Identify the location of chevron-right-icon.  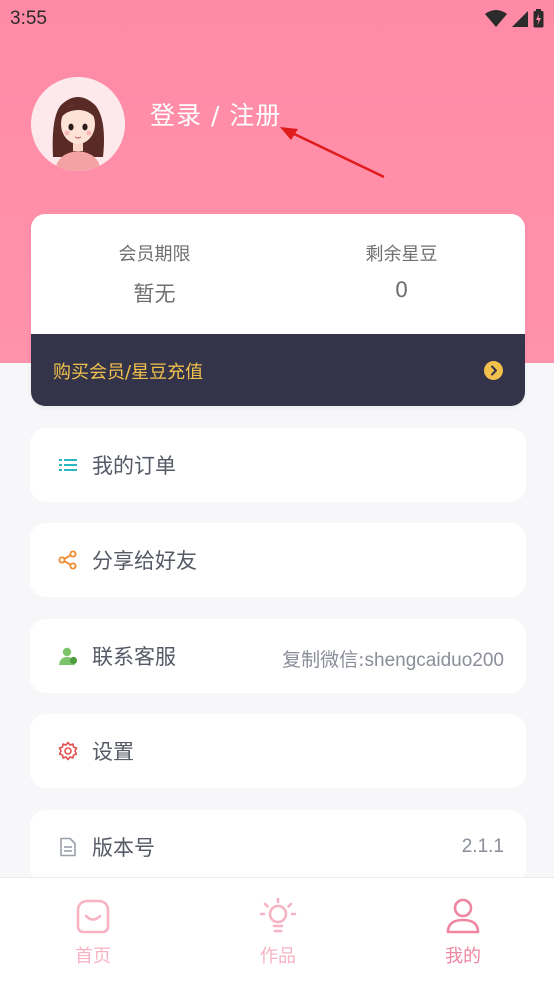
(493, 370).